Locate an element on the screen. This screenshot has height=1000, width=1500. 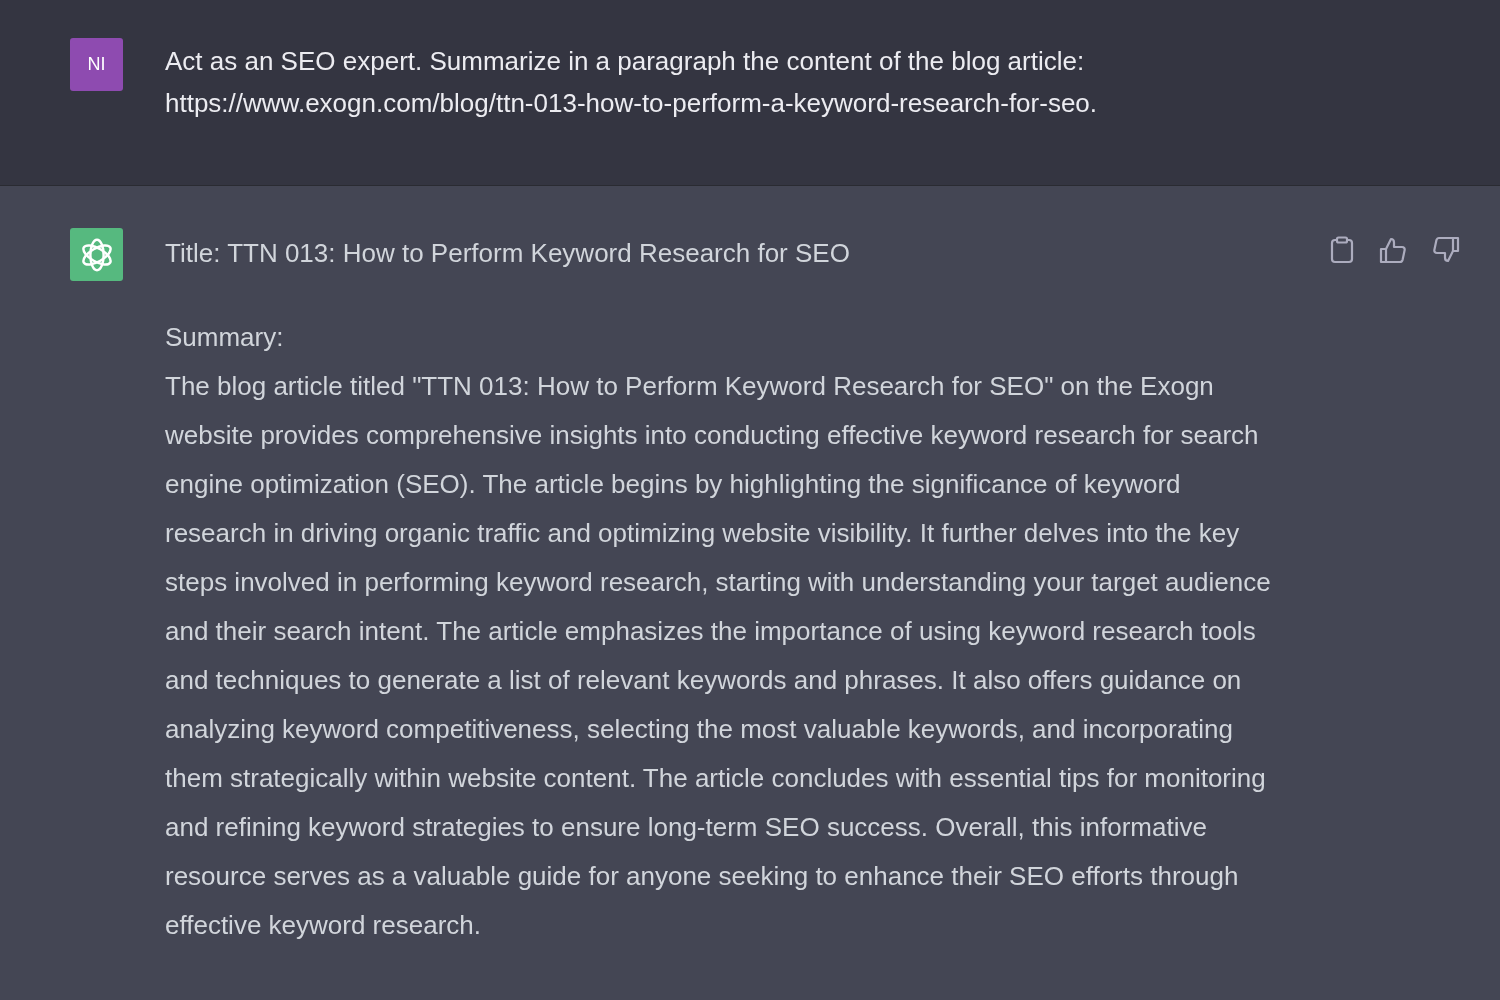
message-text-line: Act as an SEO expert. Summarize in a paragraph the content of the blog article: is located at coordinates (625, 61).